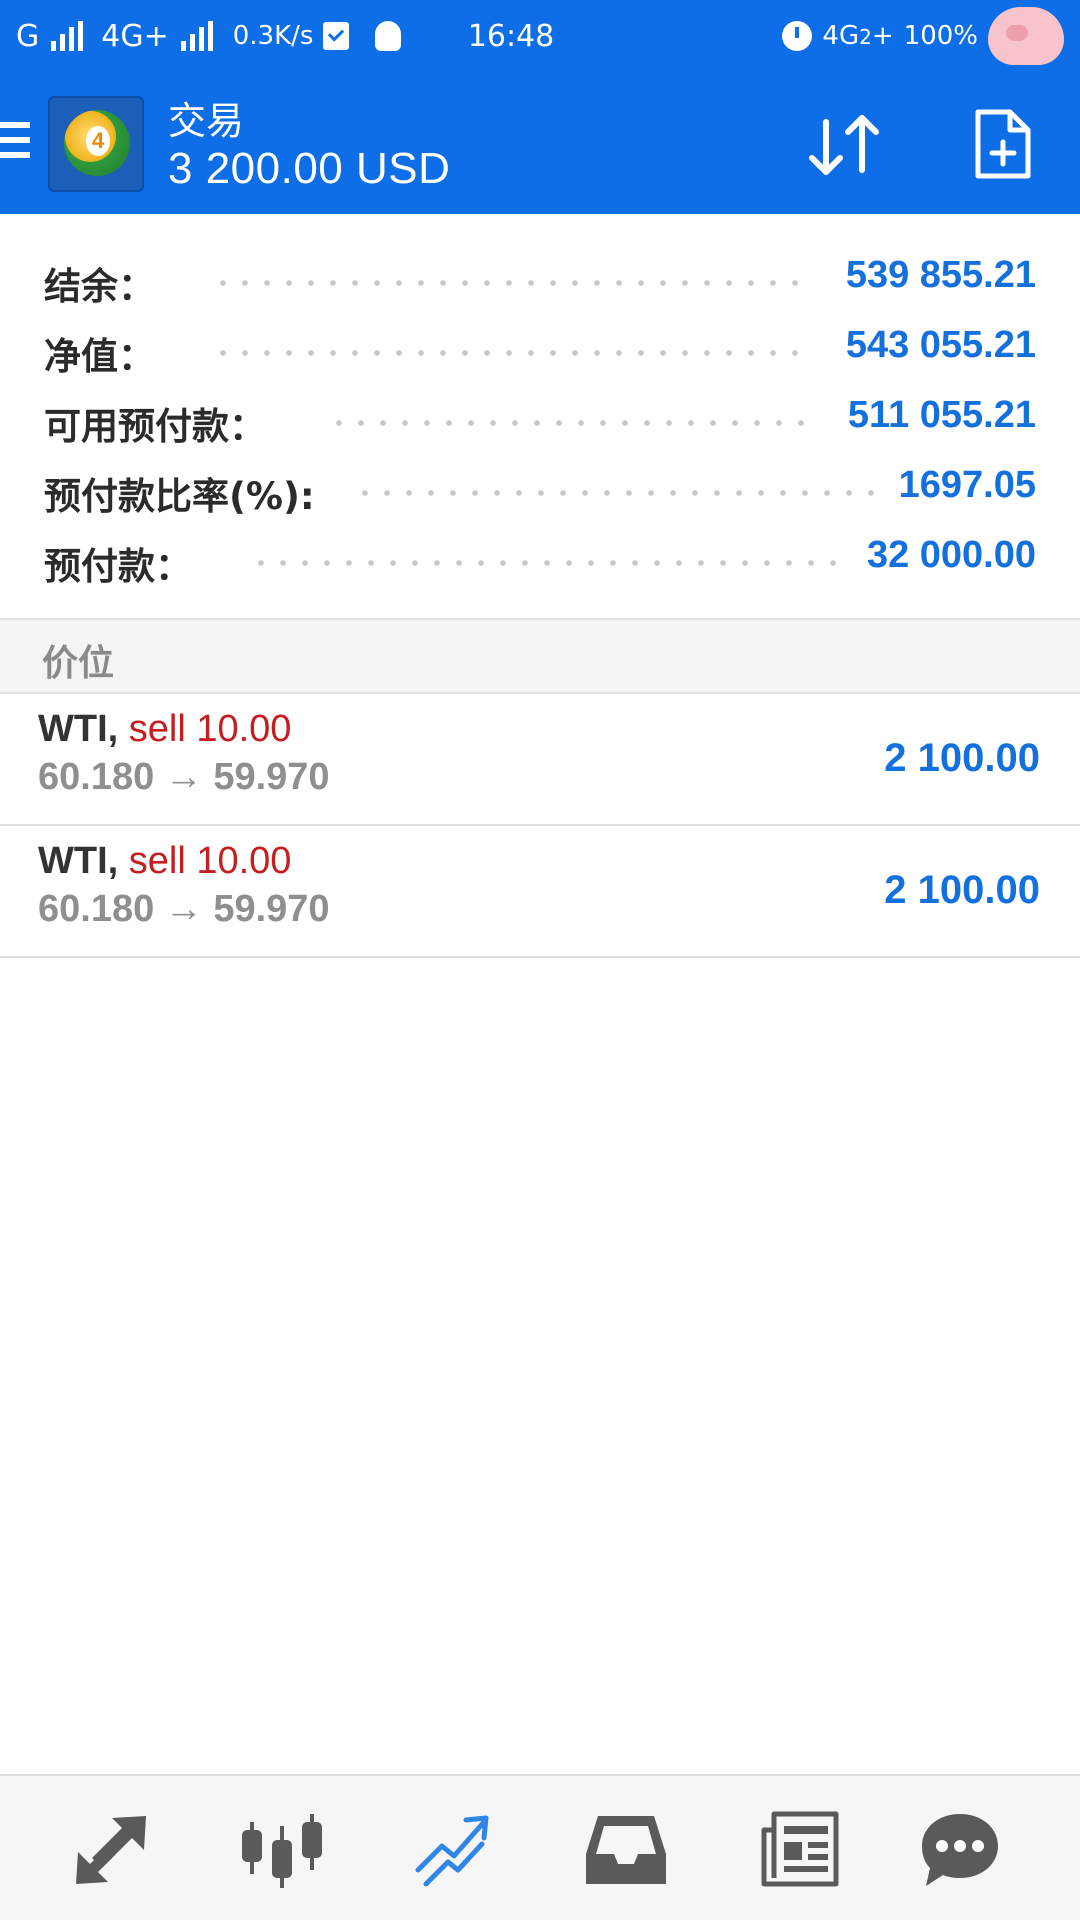 The image size is (1080, 1920). I want to click on summary-label: 可用预付款：, so click(155, 426).